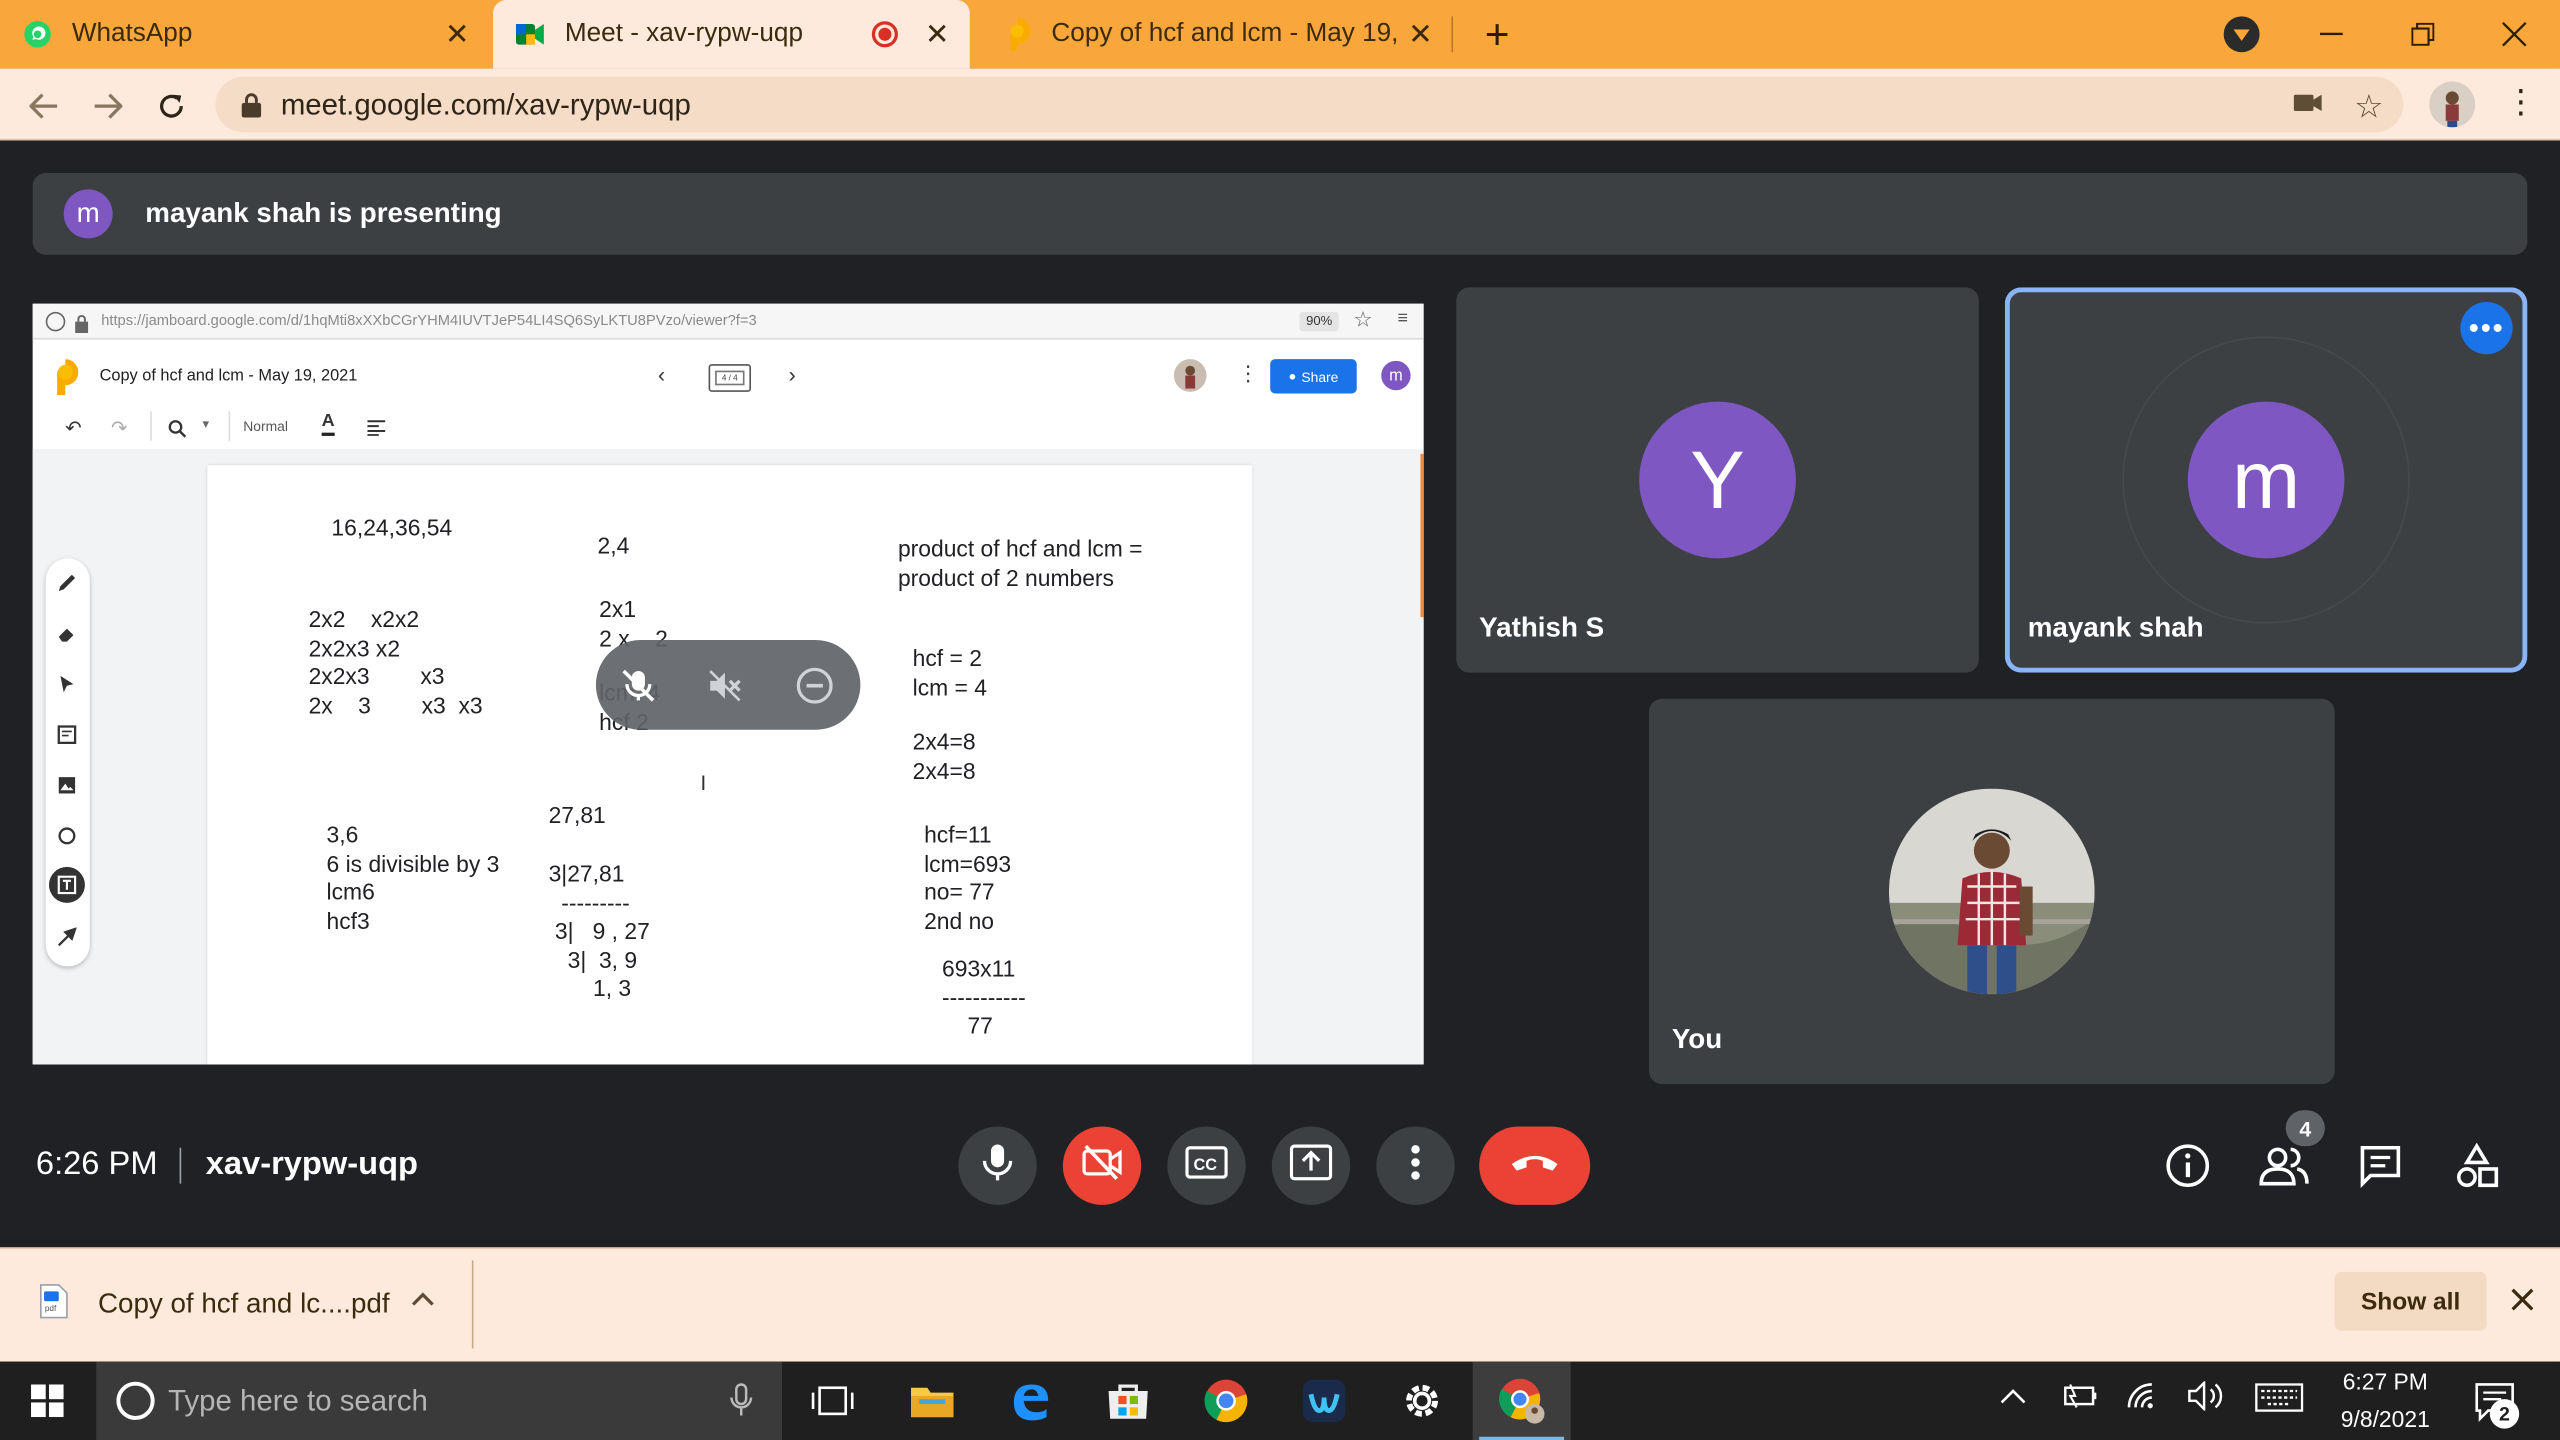  Describe the element at coordinates (2522, 1304) in the screenshot. I see `close-shelf-icon` at that location.